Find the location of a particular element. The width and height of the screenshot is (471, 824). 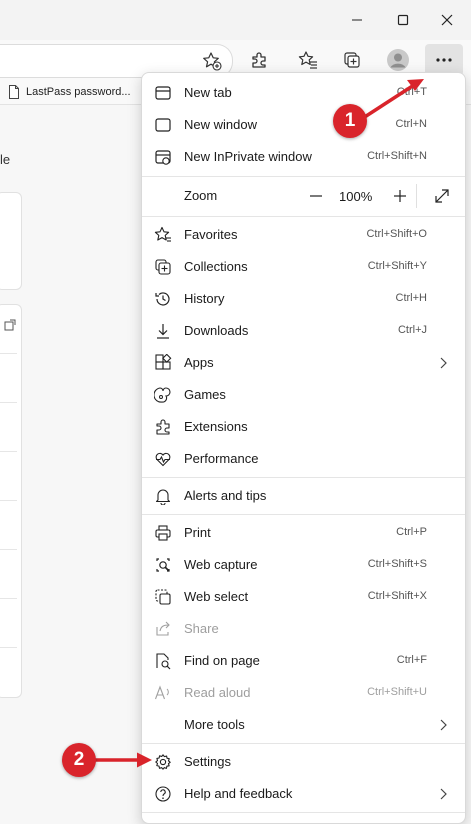

menu-item-performance: Performance is located at coordinates (303, 459).